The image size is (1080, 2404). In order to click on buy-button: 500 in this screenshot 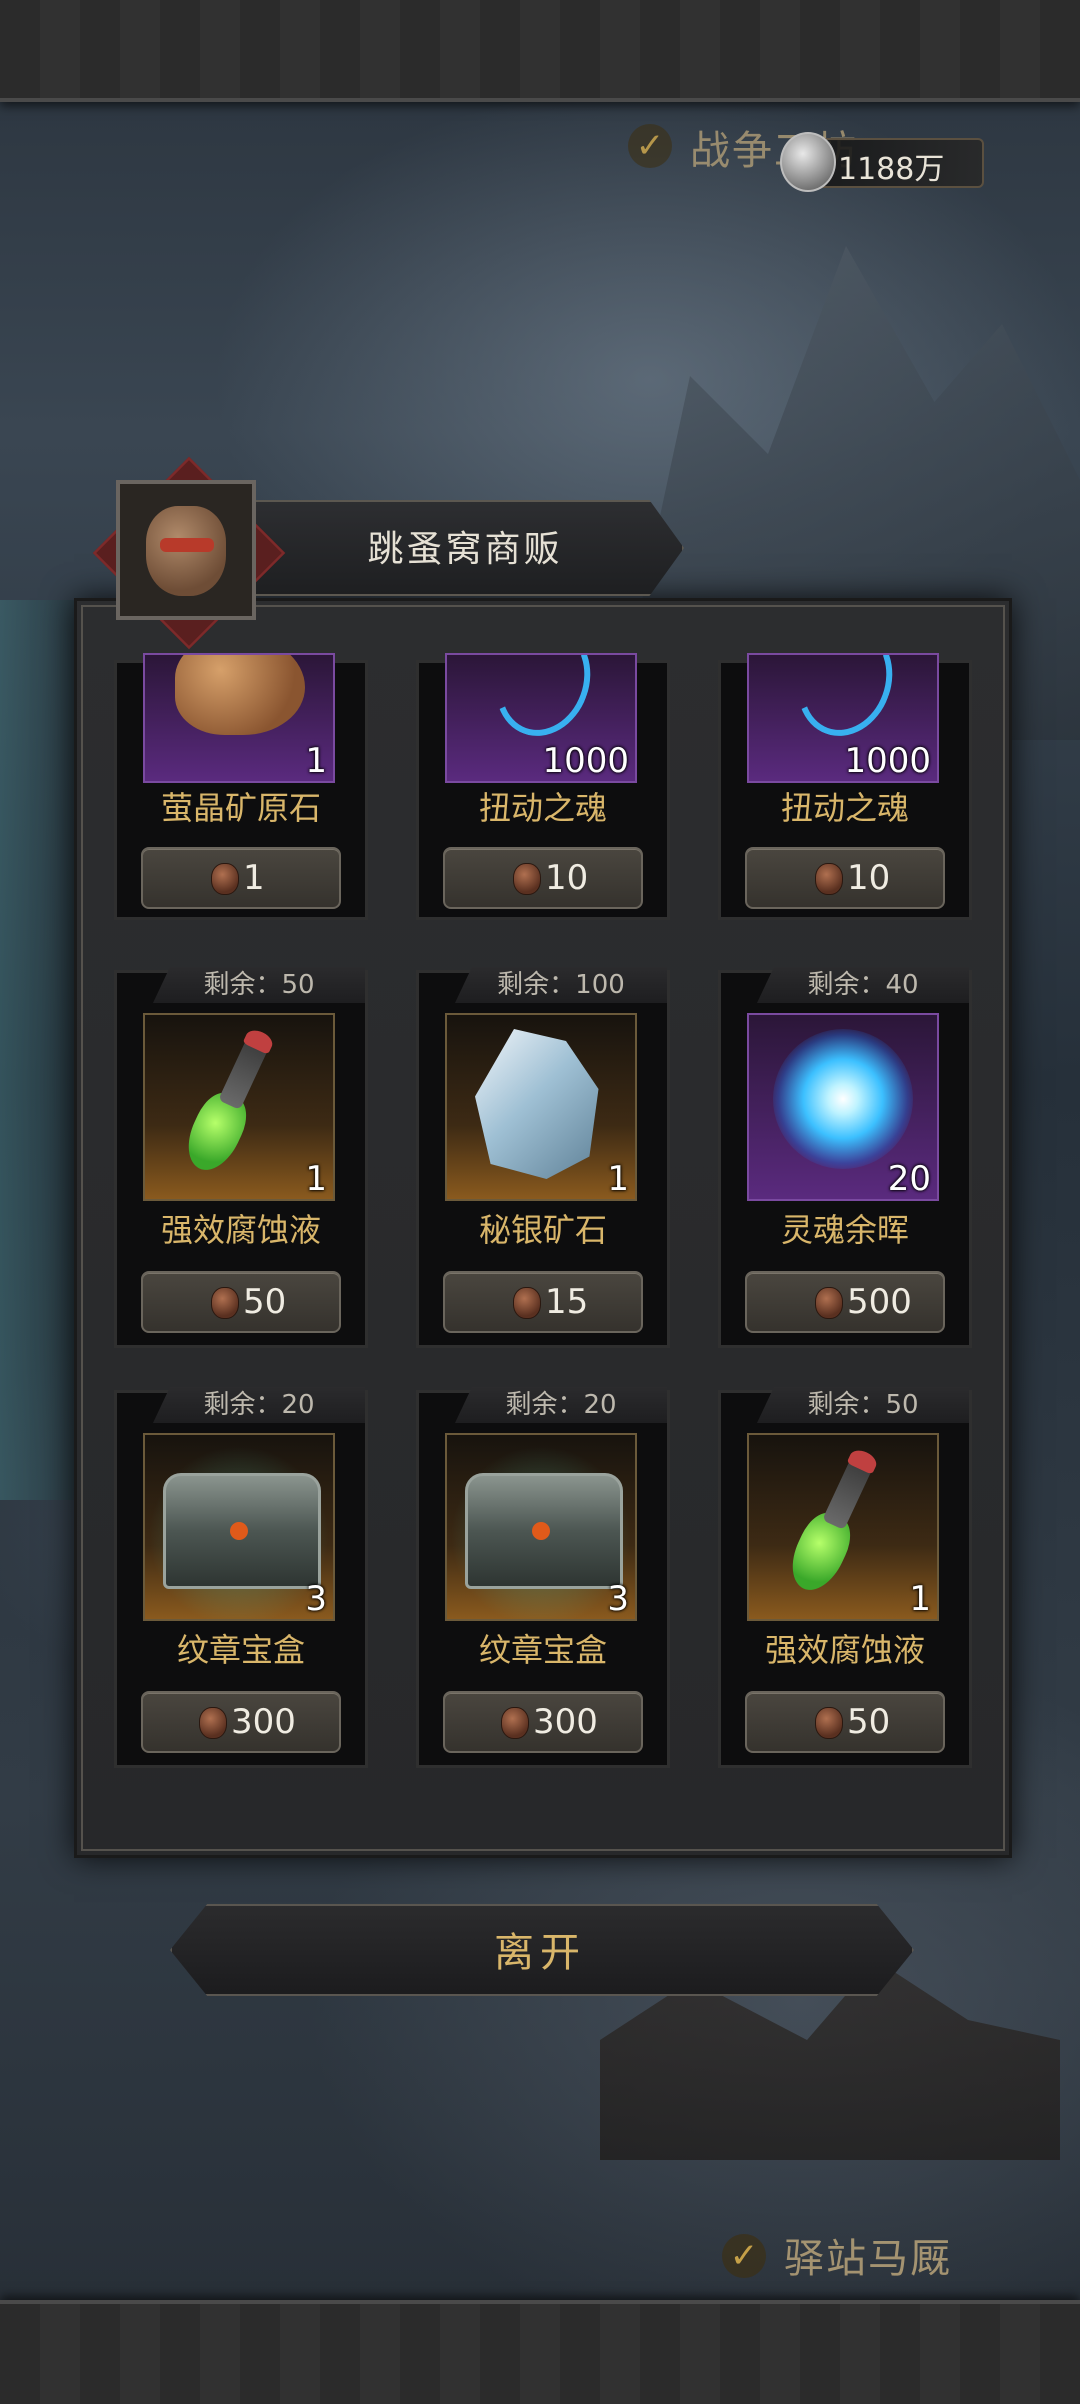, I will do `click(845, 1302)`.